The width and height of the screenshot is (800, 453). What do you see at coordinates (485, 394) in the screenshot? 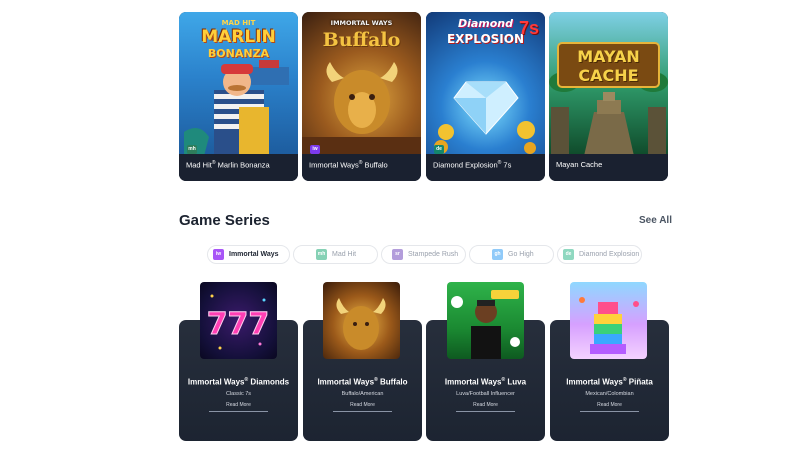
I see `series-card-subtitle: Luva/Football Influencer` at bounding box center [485, 394].